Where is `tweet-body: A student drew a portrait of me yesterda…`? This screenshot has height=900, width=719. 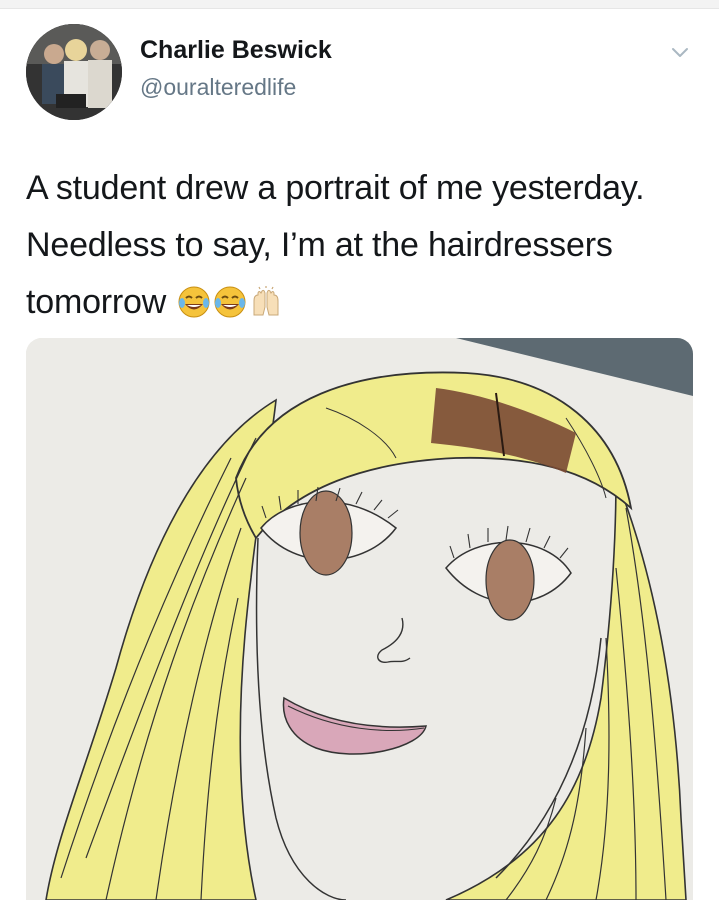
tweet-body: A student drew a portrait of me yesterda… is located at coordinates (335, 245).